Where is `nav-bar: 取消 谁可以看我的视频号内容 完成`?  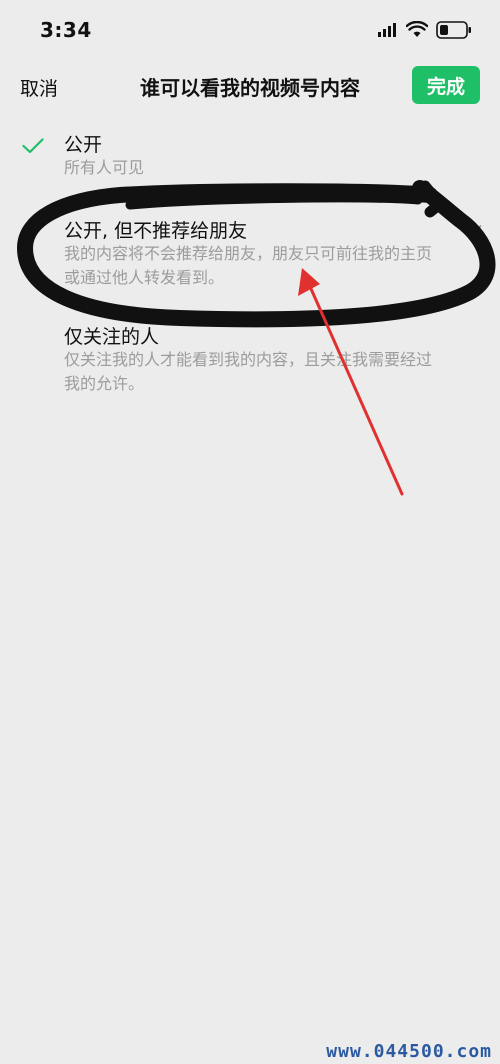
nav-bar: 取消 谁可以看我的视频号内容 完成 is located at coordinates (250, 86).